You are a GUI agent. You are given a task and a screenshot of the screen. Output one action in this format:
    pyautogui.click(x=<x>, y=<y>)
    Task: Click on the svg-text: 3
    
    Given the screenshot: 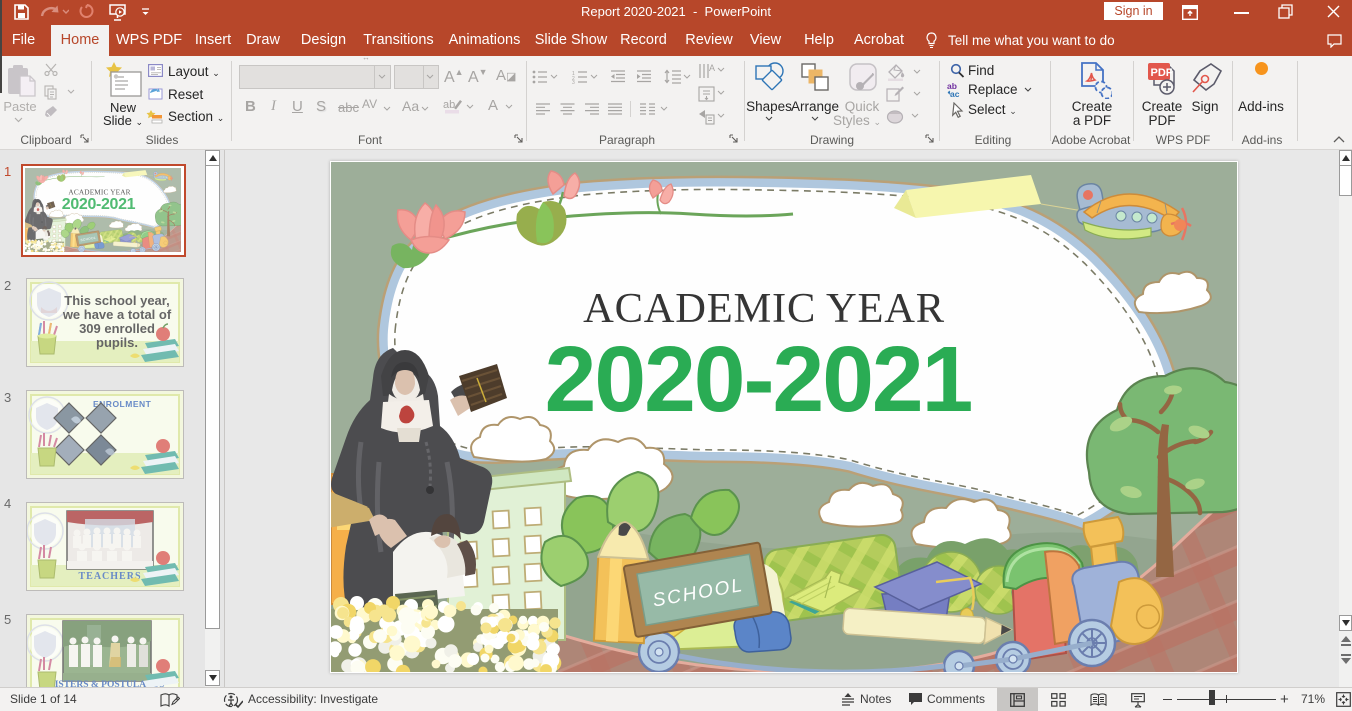 What is the action you would take?
    pyautogui.click(x=573, y=82)
    